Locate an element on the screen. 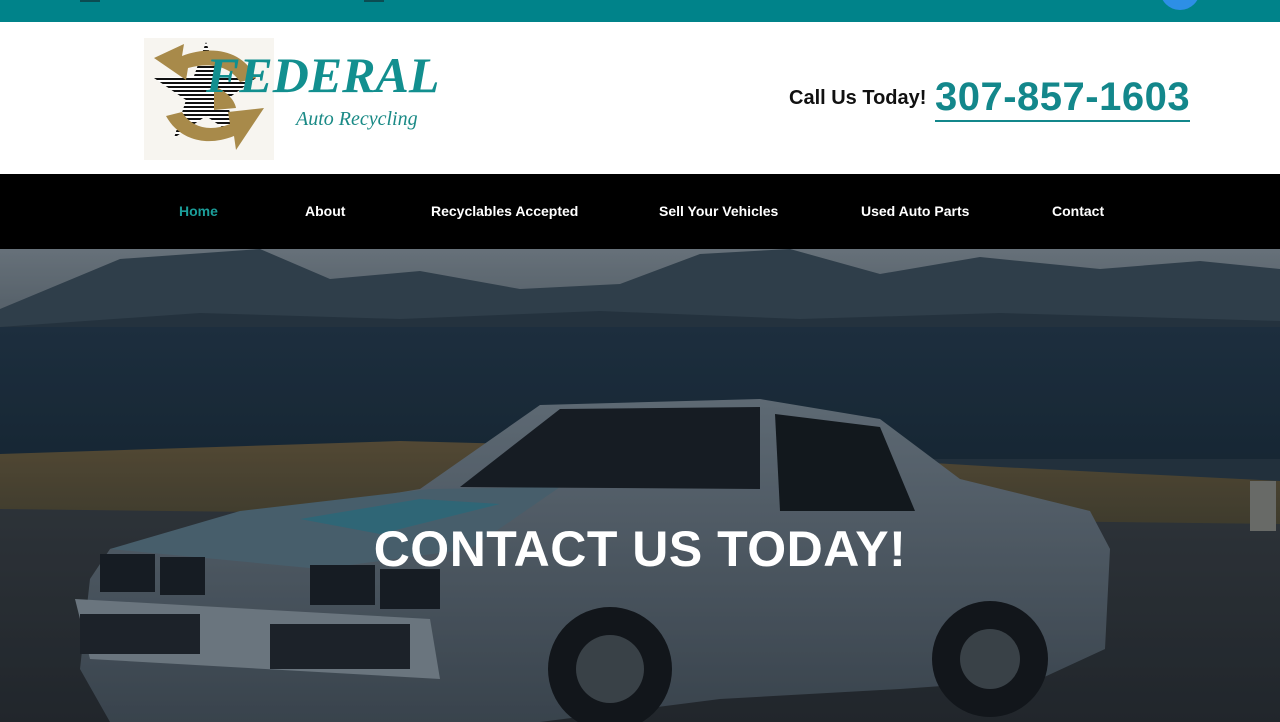  social-icon is located at coordinates (1180, 5).